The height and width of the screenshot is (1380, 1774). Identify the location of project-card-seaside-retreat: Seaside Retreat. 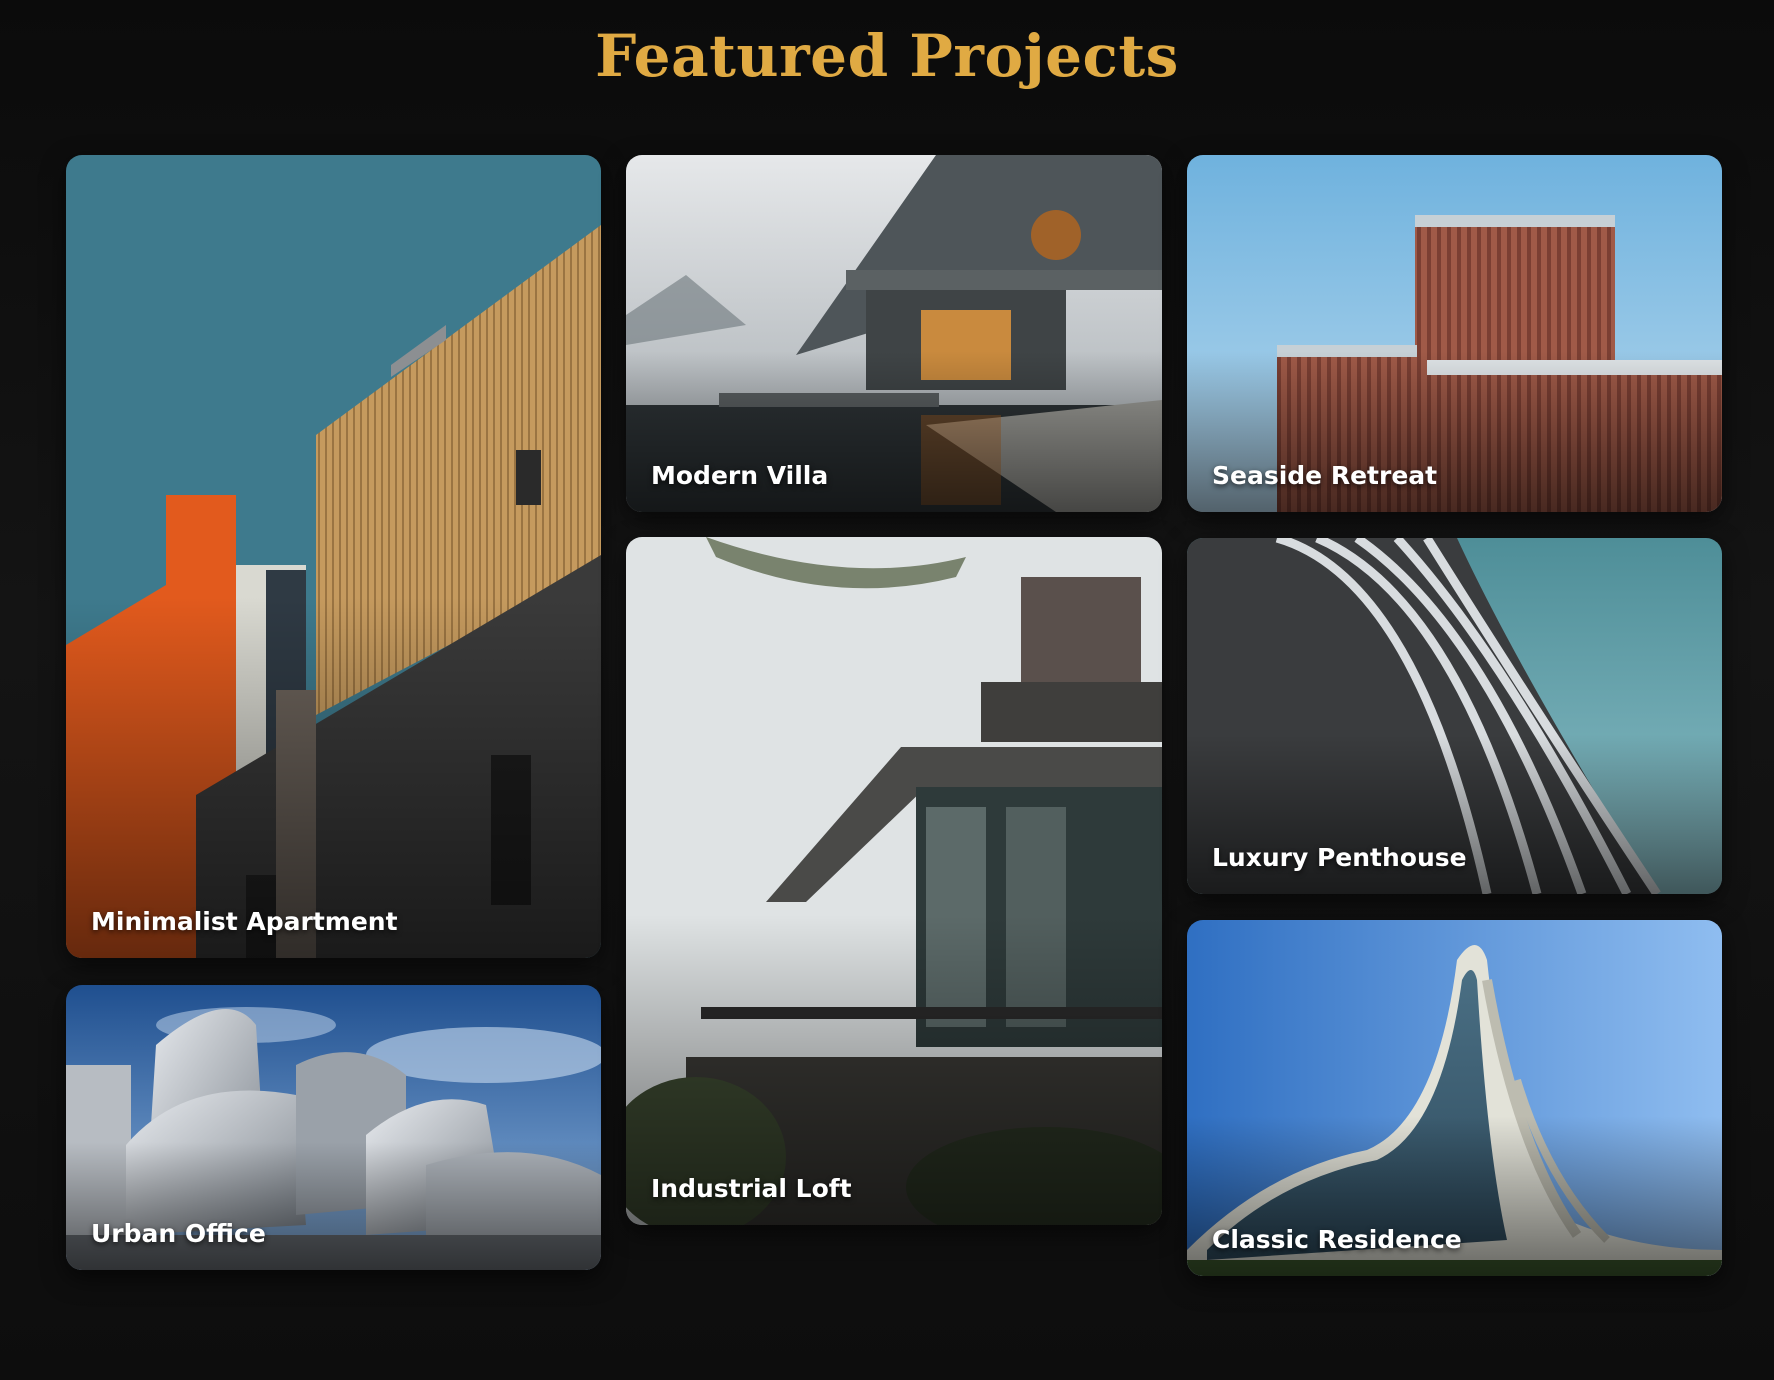
(1454, 333).